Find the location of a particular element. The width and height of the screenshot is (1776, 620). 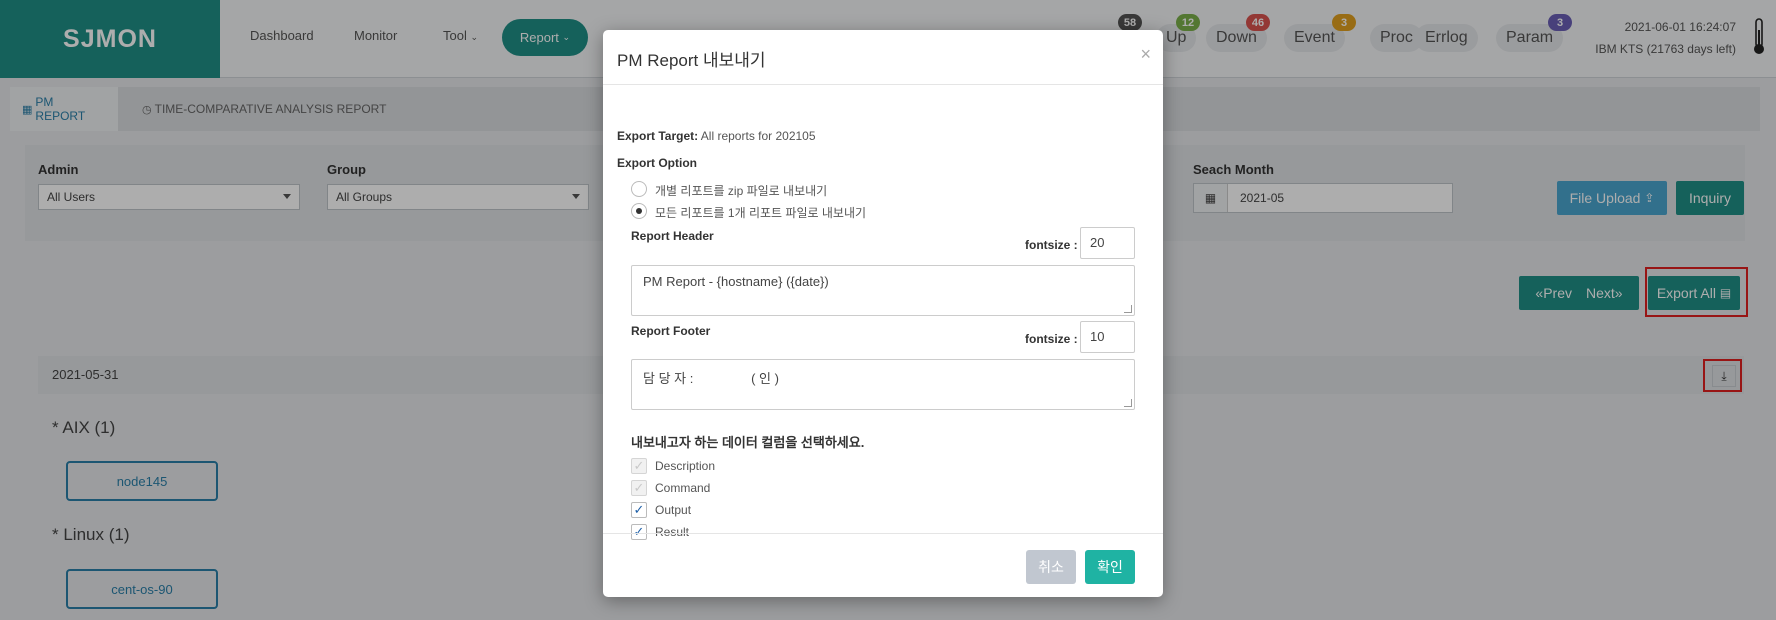

modal-header: PM Report 내보내기 × is located at coordinates (883, 57).